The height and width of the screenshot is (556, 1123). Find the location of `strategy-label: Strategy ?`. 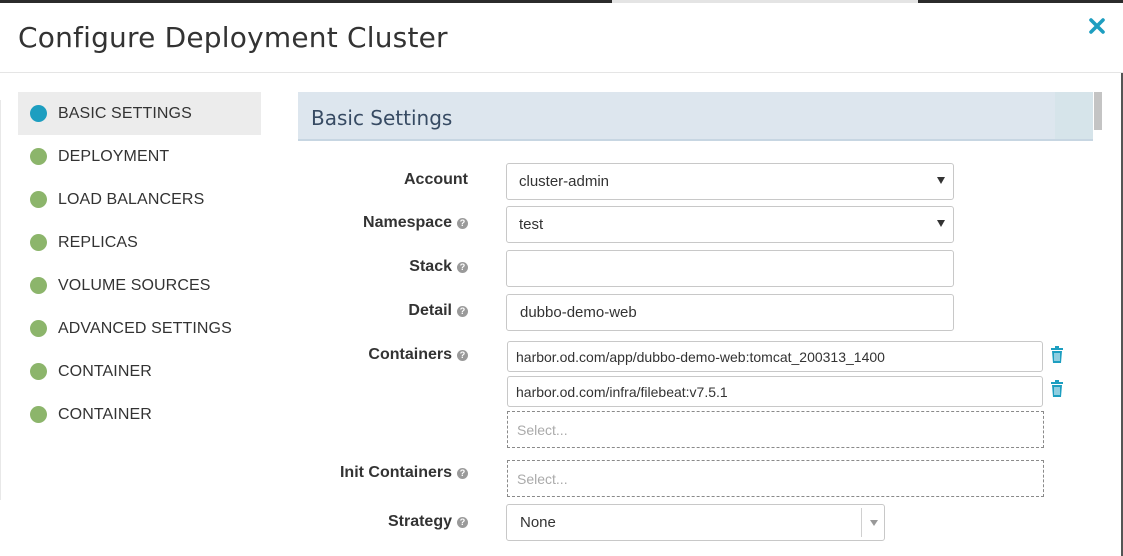

strategy-label: Strategy ? is located at coordinates (428, 522).